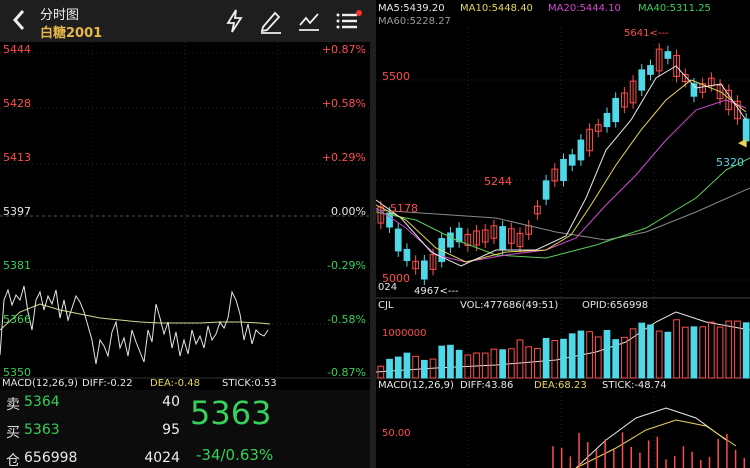  Describe the element at coordinates (231, 413) in the screenshot. I see `last-price: 5363` at that location.